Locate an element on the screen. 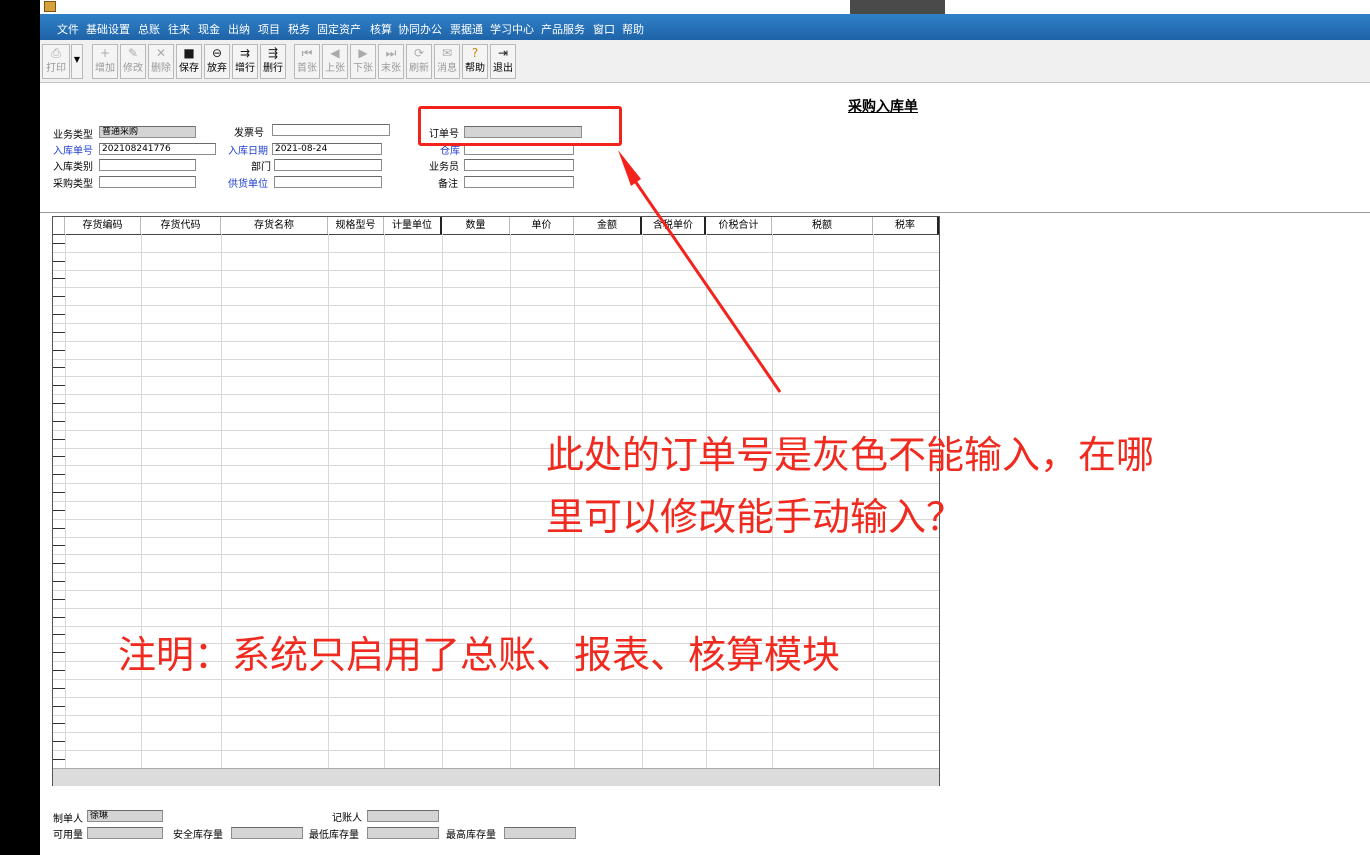 The image size is (1370, 855). annotation-question-line1: 此处的订单号是灰色不能输入，在哪 is located at coordinates (850, 455).